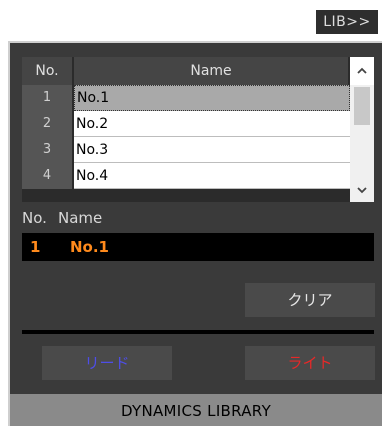 This screenshot has height=426, width=382. Describe the element at coordinates (362, 190) in the screenshot. I see `chevron-down-icon` at that location.